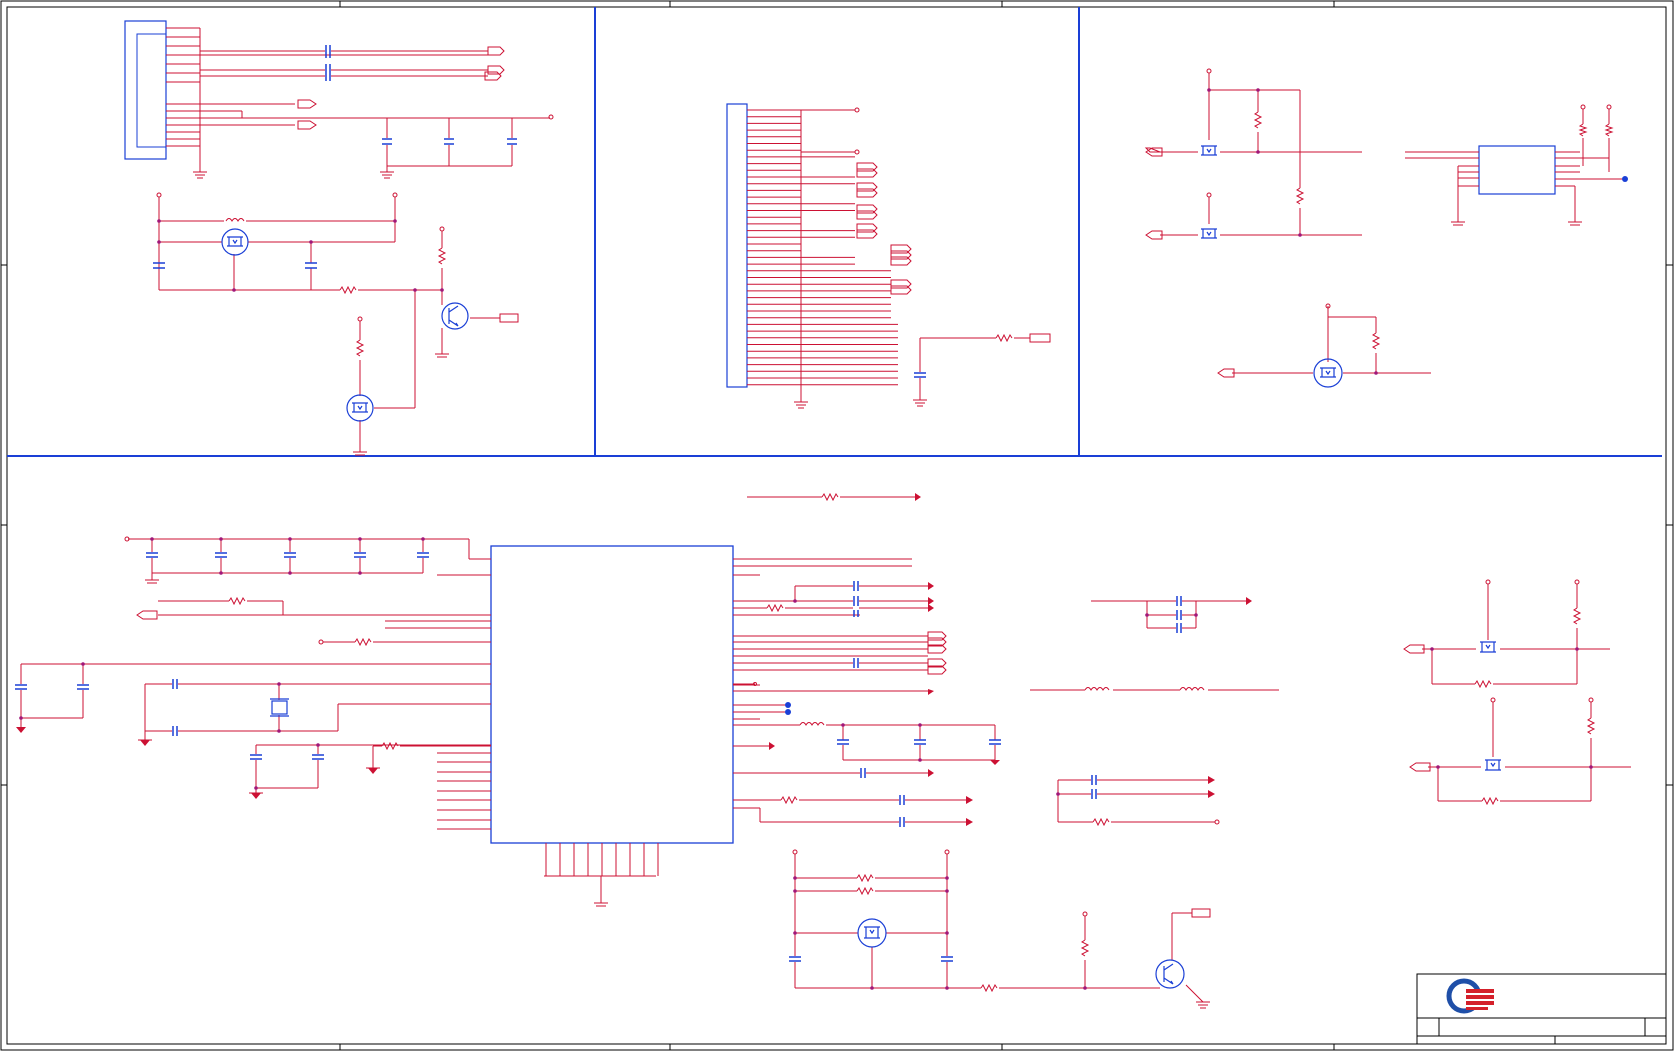  I want to click on level-shifter-circuit, so click(1287, 228).